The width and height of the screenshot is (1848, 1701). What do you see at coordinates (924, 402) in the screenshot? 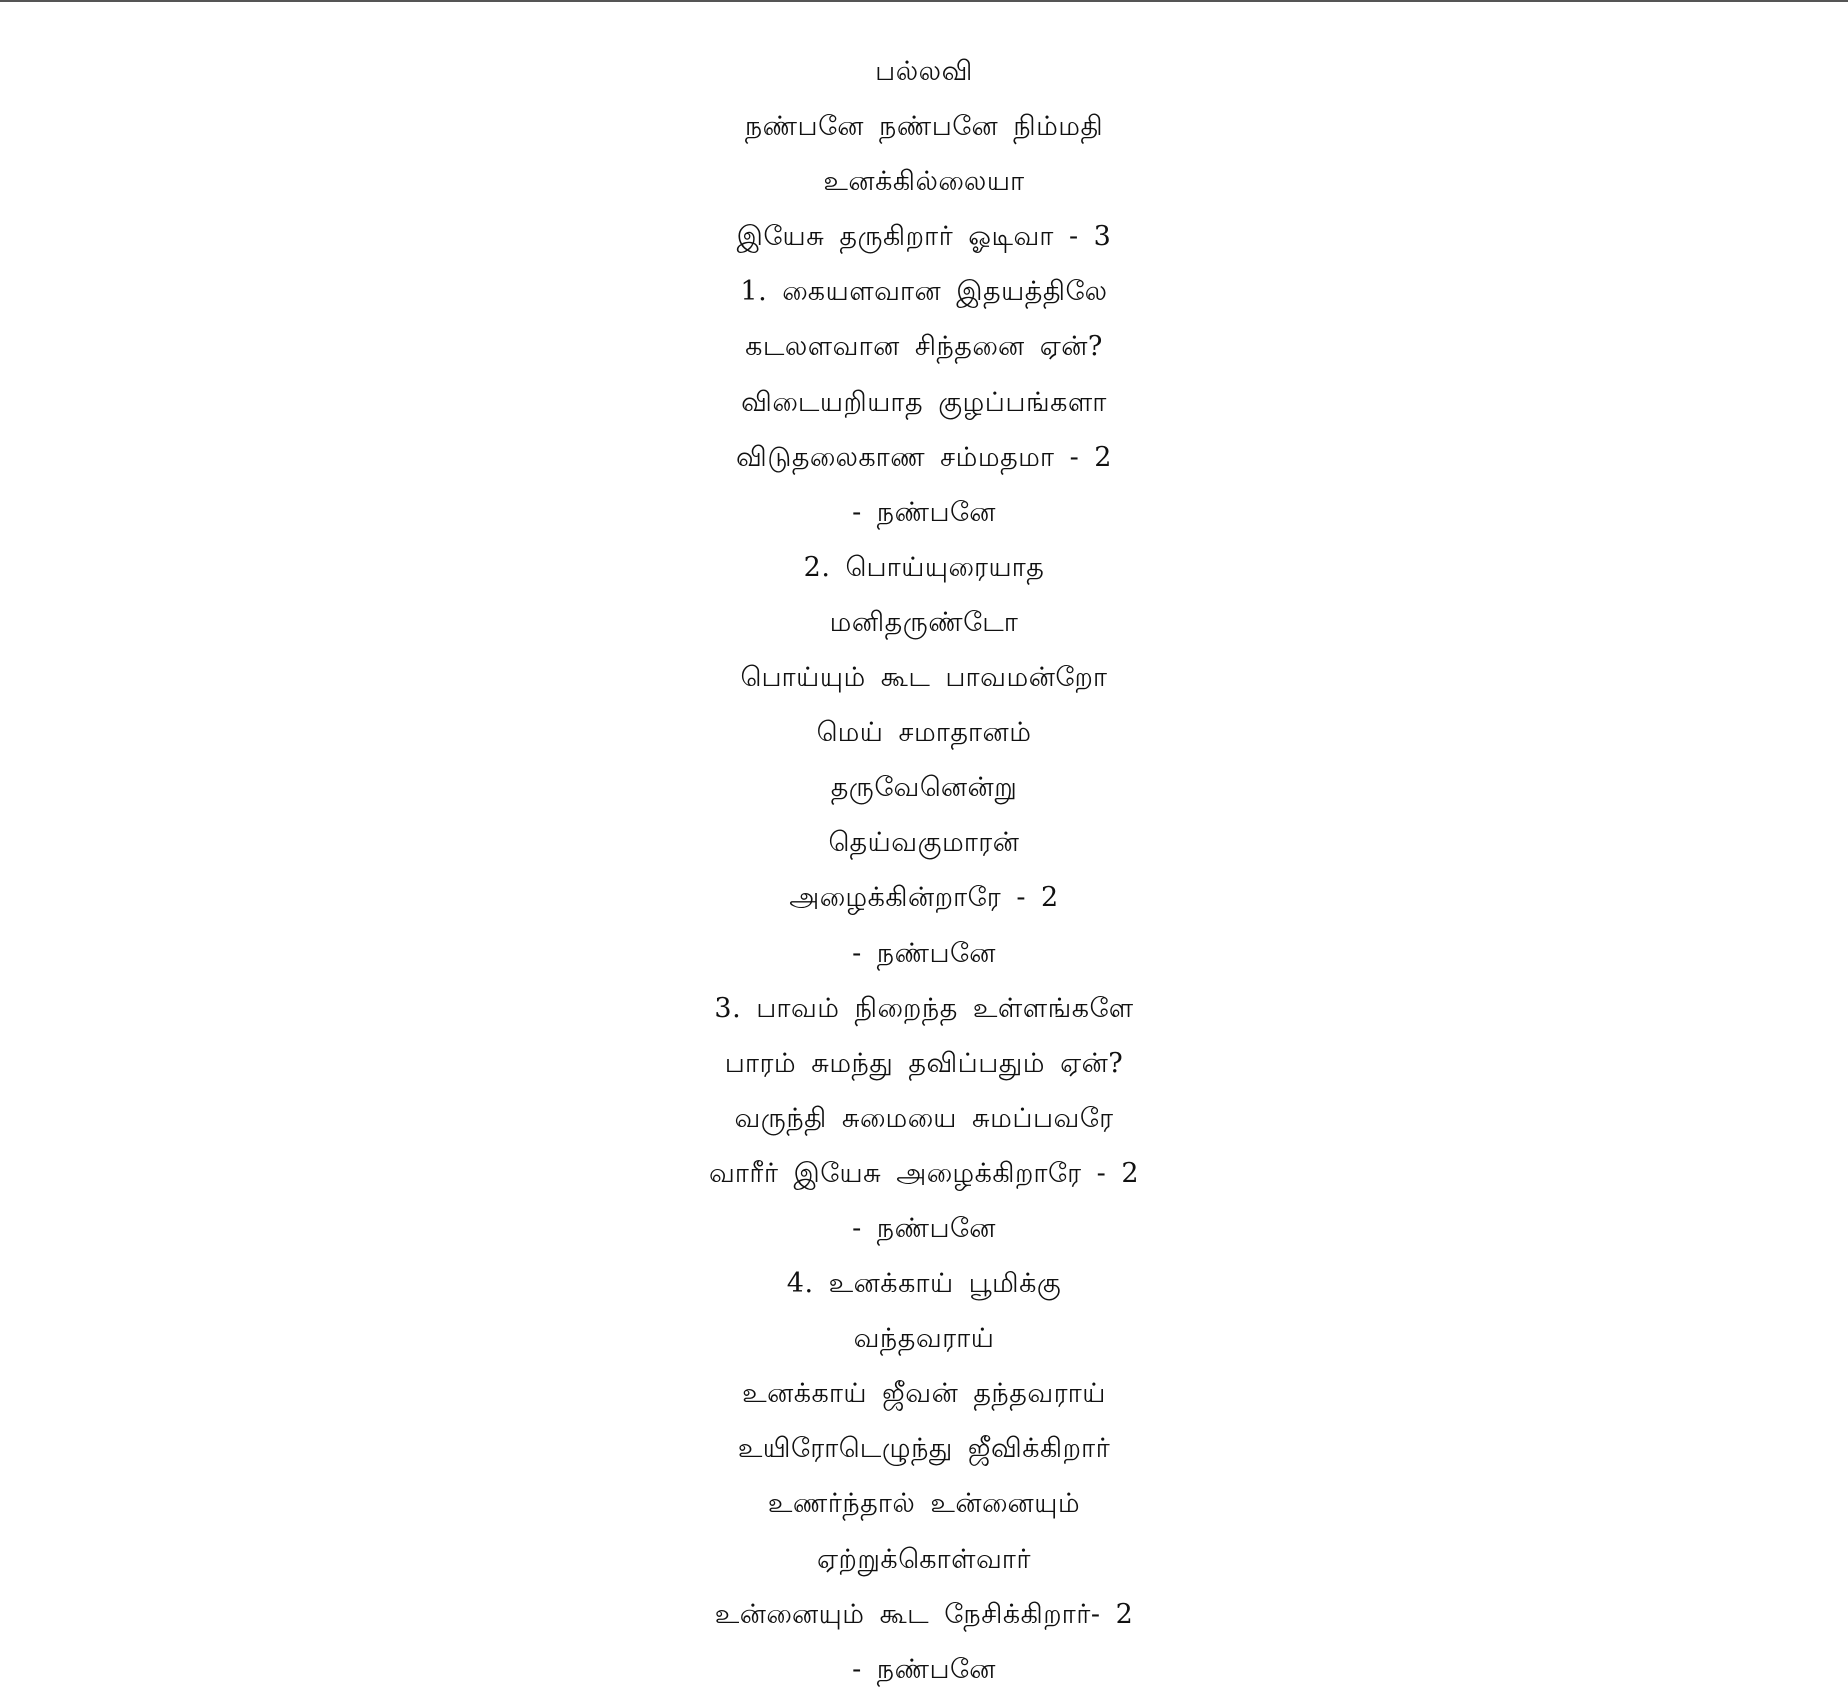
I see `lyric-line: விடையறியாத குழப்பங்களா` at bounding box center [924, 402].